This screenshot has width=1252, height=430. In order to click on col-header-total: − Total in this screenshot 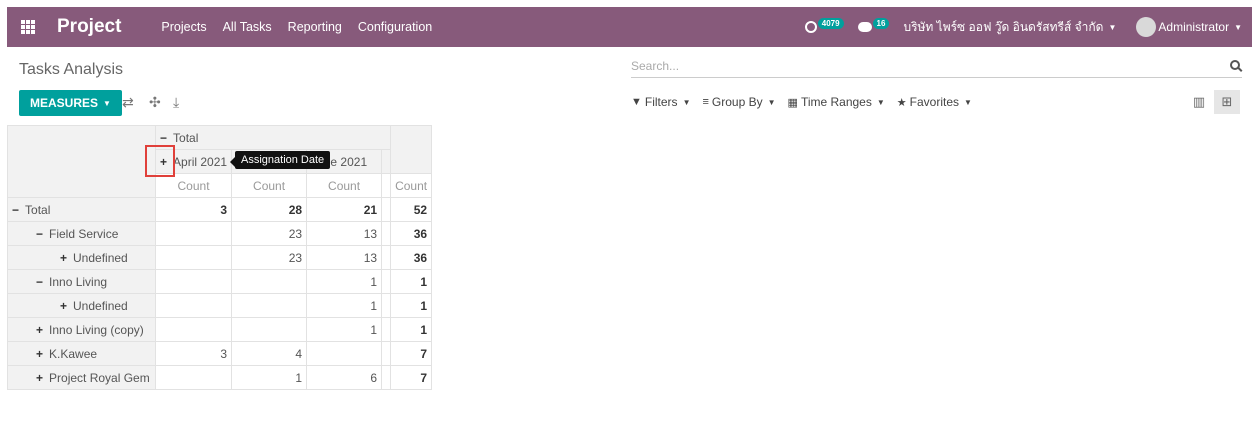, I will do `click(273, 137)`.